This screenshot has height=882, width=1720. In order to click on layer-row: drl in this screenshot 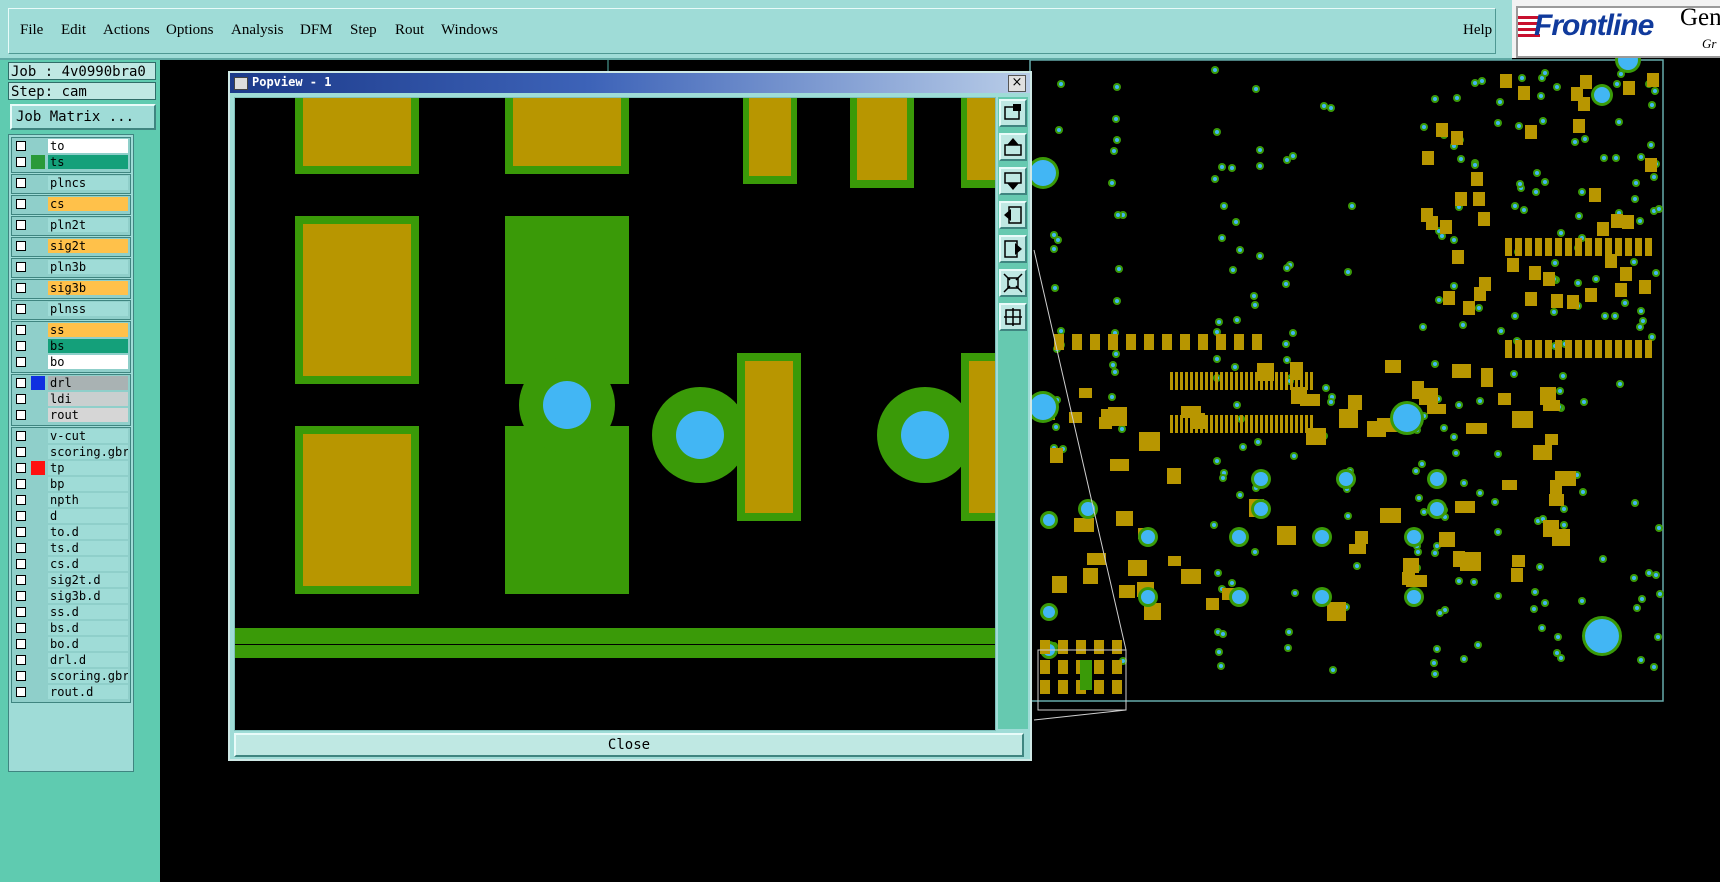, I will do `click(71, 383)`.